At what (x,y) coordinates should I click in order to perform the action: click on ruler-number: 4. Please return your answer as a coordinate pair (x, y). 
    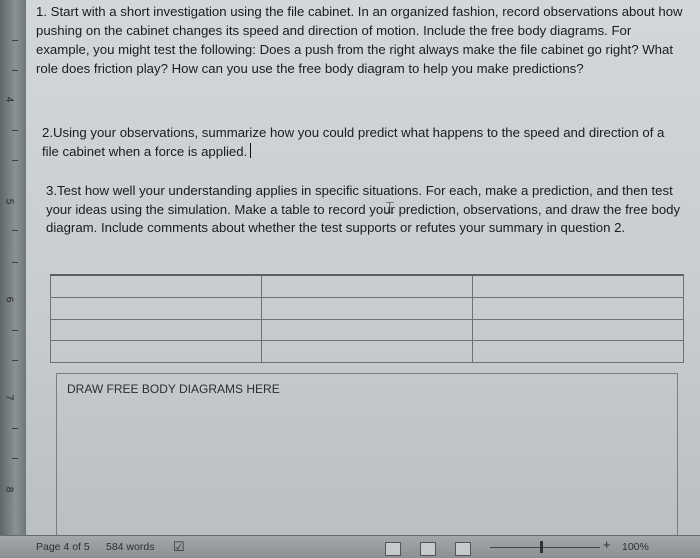
    Looking at the image, I should click on (9, 99).